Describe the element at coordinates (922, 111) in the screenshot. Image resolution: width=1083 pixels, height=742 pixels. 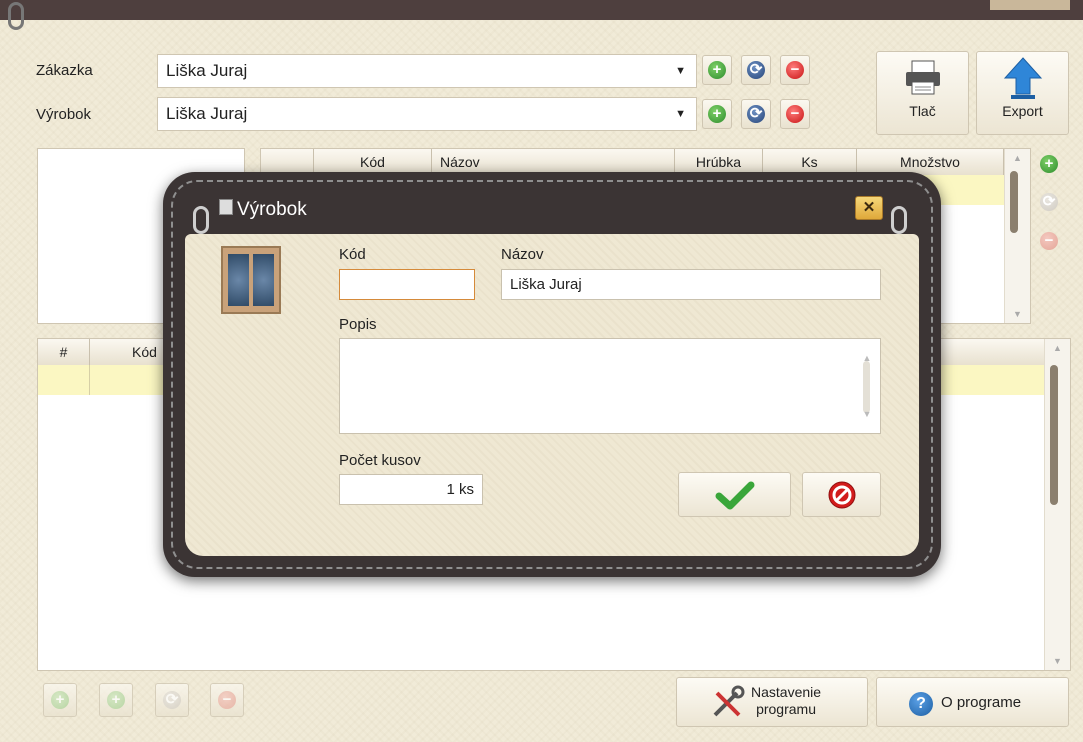
I see `print-label: Tlač` at that location.